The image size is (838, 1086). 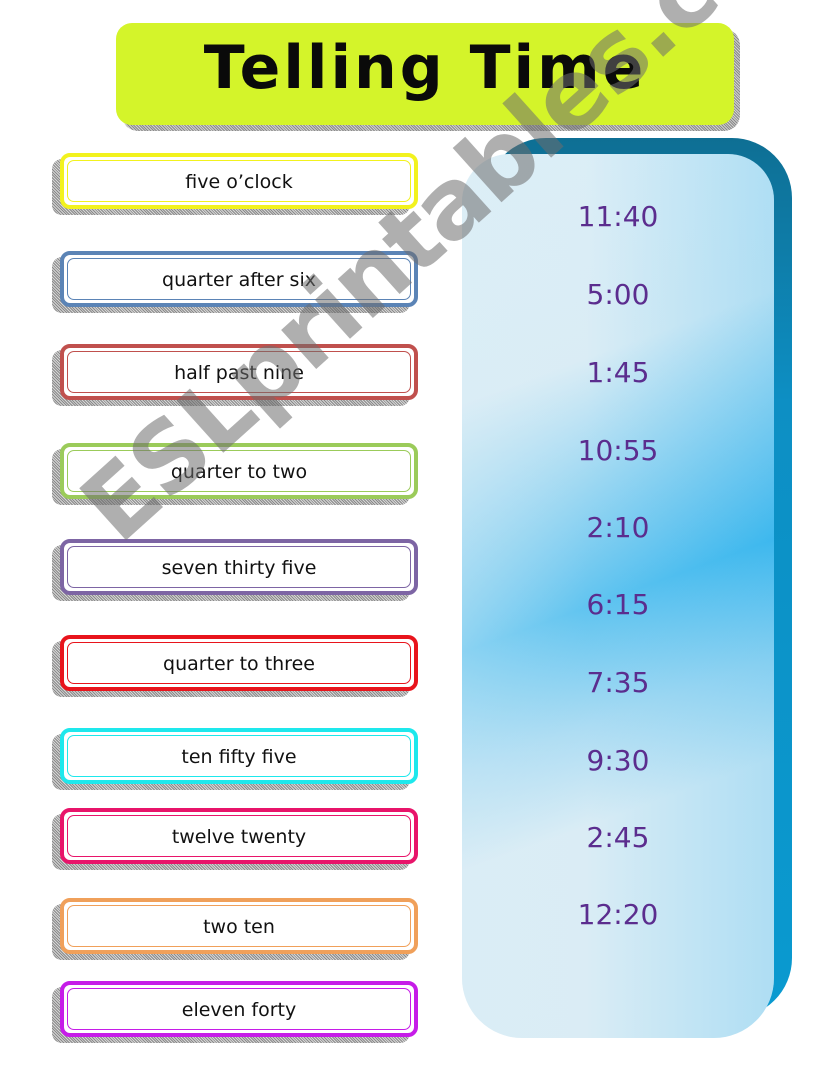 I want to click on card-border: five o’clock, so click(x=239, y=181).